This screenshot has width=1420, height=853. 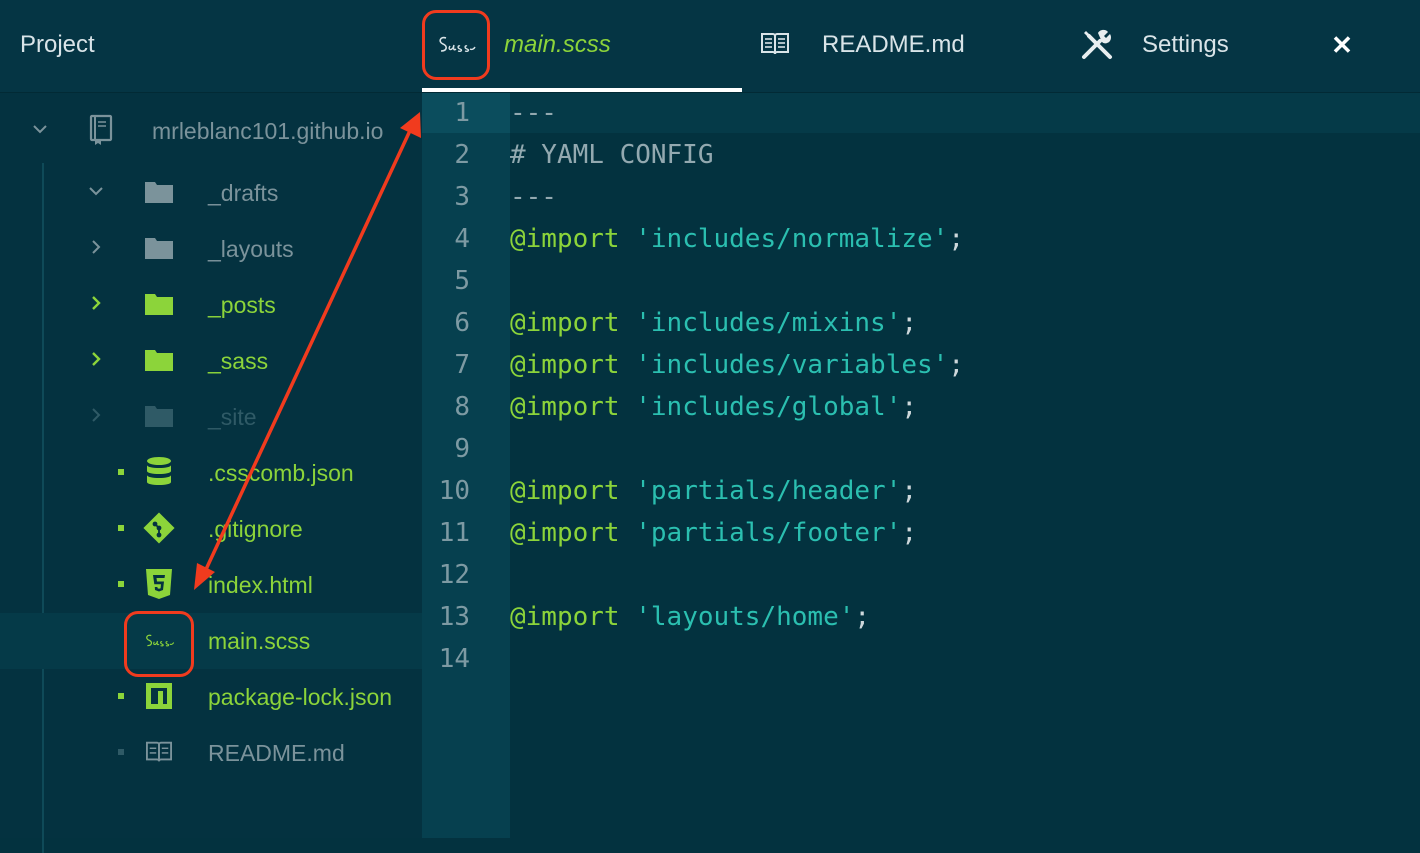 I want to click on sass-icon, so click(x=457, y=44).